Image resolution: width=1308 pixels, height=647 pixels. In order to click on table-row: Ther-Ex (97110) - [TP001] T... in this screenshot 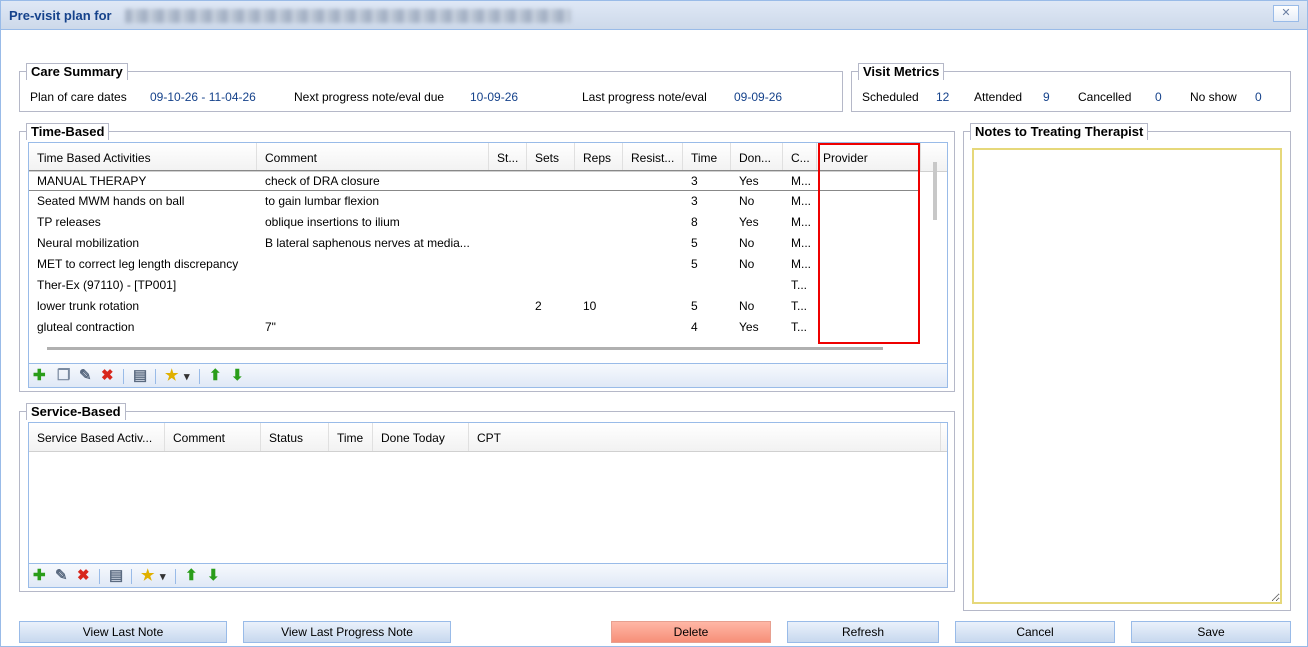, I will do `click(474, 285)`.